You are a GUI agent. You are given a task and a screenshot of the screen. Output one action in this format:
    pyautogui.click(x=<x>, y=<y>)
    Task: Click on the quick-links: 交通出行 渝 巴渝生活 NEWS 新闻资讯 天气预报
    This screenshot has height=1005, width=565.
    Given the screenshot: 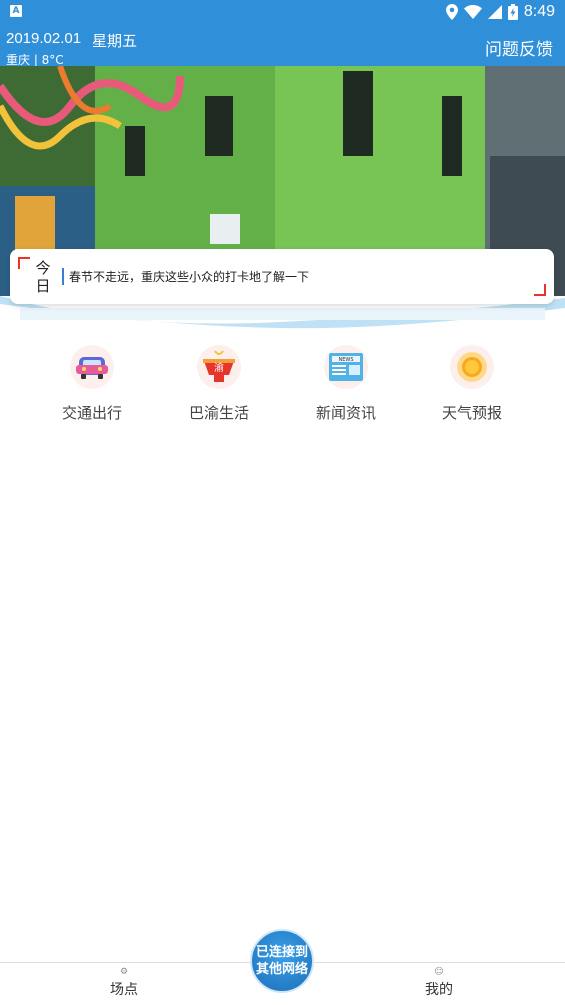 What is the action you would take?
    pyautogui.click(x=282, y=385)
    